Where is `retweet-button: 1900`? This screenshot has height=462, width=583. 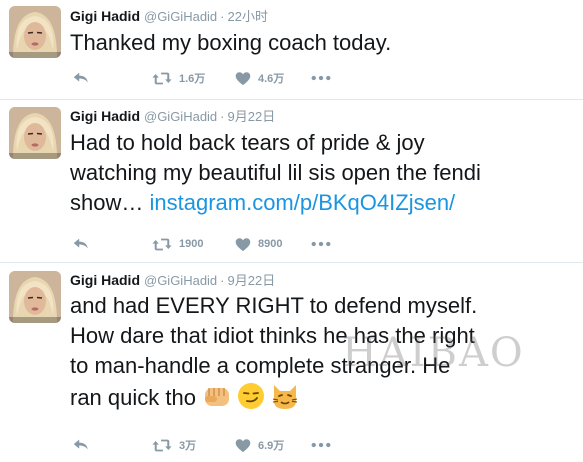
retweet-button: 1900 is located at coordinates (177, 244).